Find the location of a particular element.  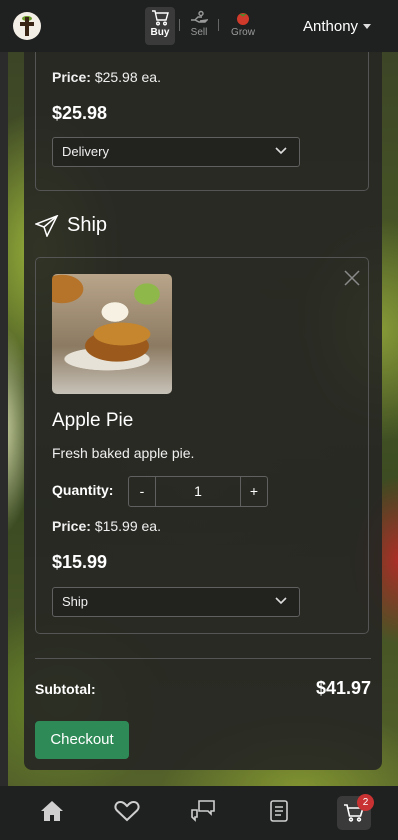

logo is located at coordinates (27, 26).